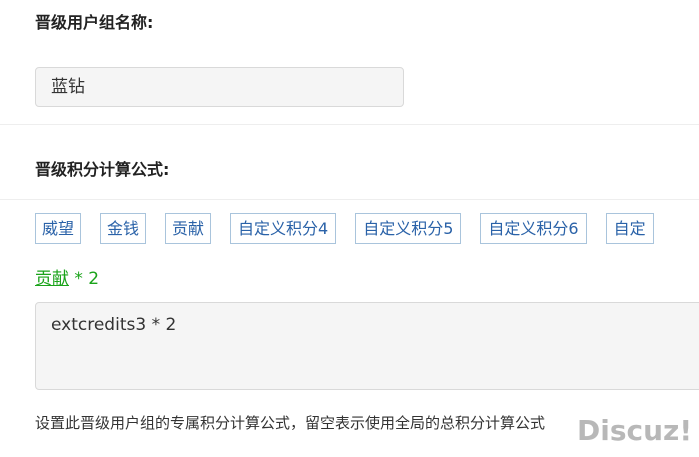 Image resolution: width=699 pixels, height=457 pixels. What do you see at coordinates (408, 228) in the screenshot?
I see `credit-chip-custom-5: 自定义积分5` at bounding box center [408, 228].